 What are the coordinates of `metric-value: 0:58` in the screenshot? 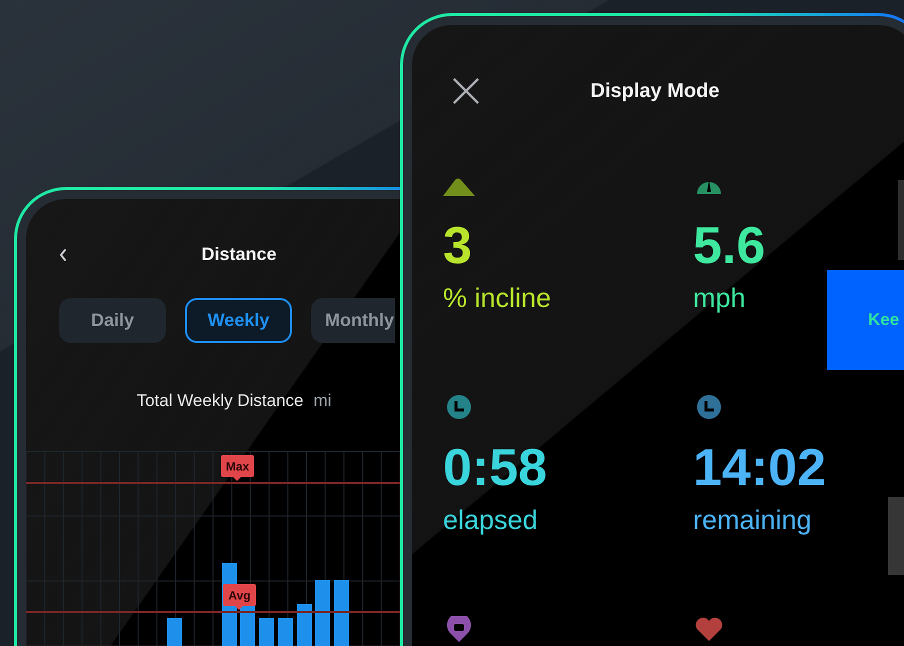 It's located at (495, 468).